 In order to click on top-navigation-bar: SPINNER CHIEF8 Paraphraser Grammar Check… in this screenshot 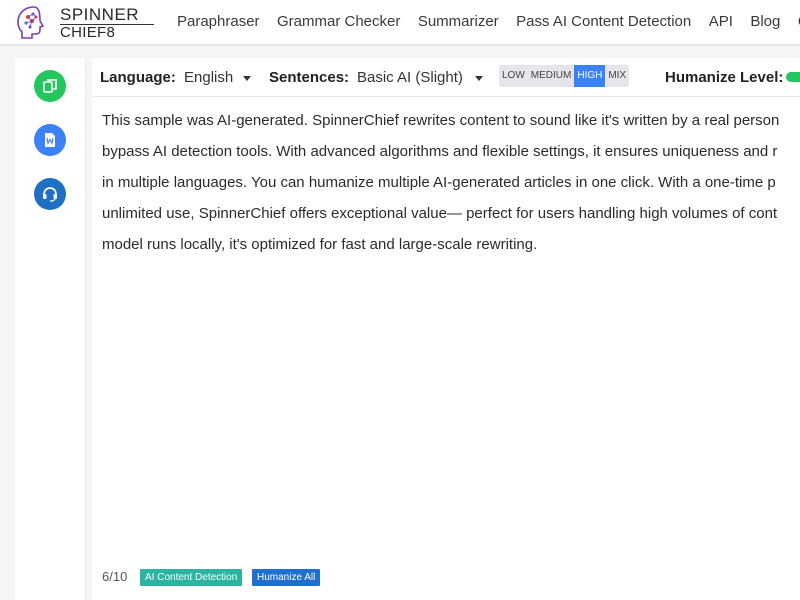, I will do `click(400, 22)`.